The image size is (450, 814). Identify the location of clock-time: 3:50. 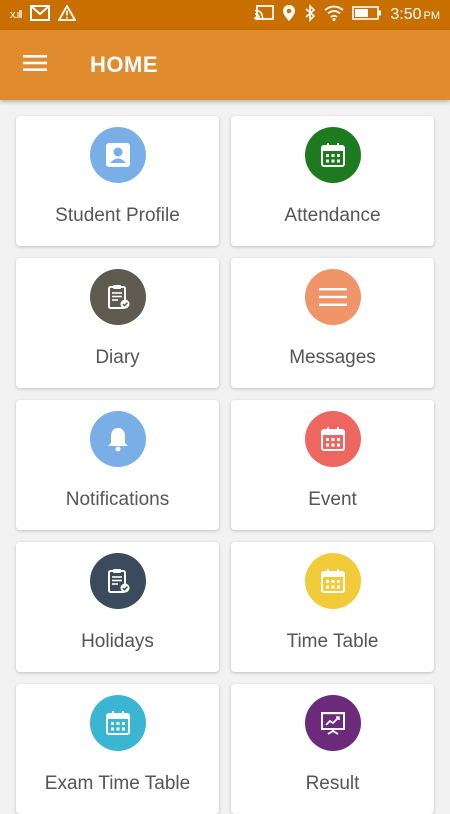
(406, 14).